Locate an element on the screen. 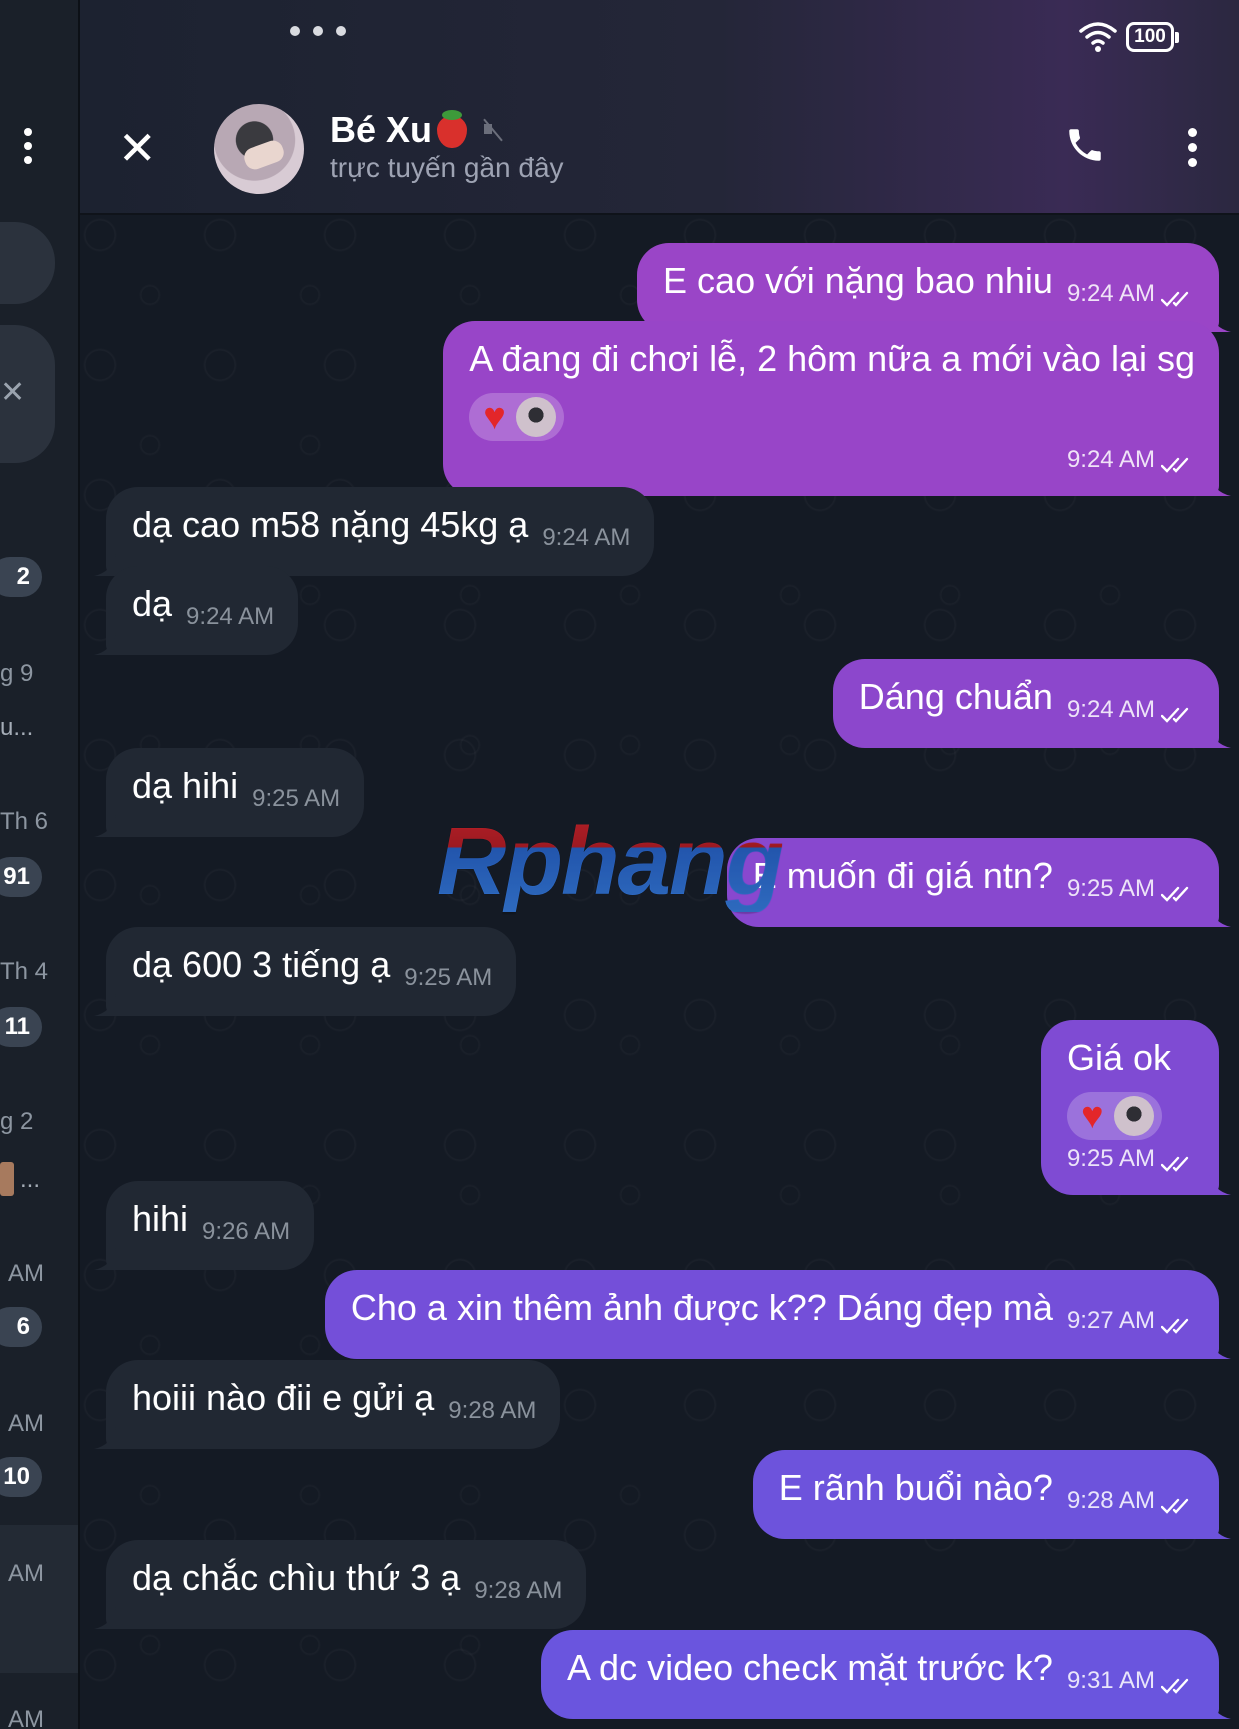  phone-icon is located at coordinates (1085, 145).